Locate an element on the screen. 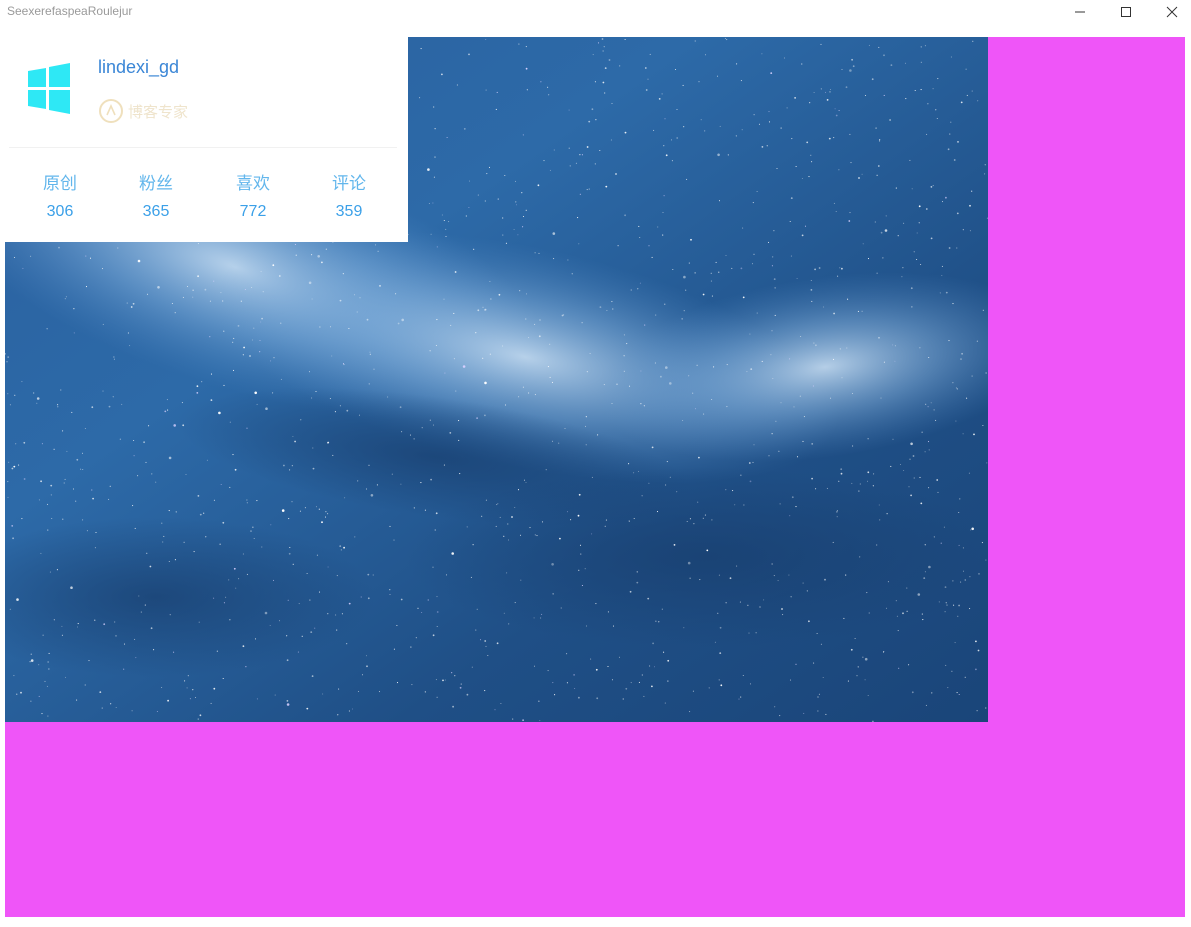  stat-fans: 粉丝 365 is located at coordinates (156, 198).